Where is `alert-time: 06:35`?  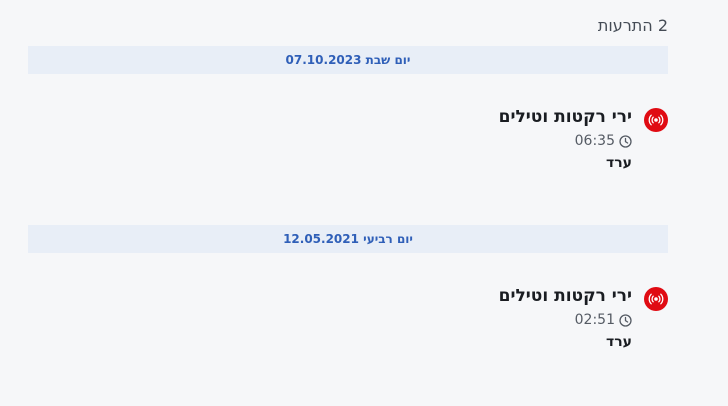
alert-time: 06:35 is located at coordinates (603, 141).